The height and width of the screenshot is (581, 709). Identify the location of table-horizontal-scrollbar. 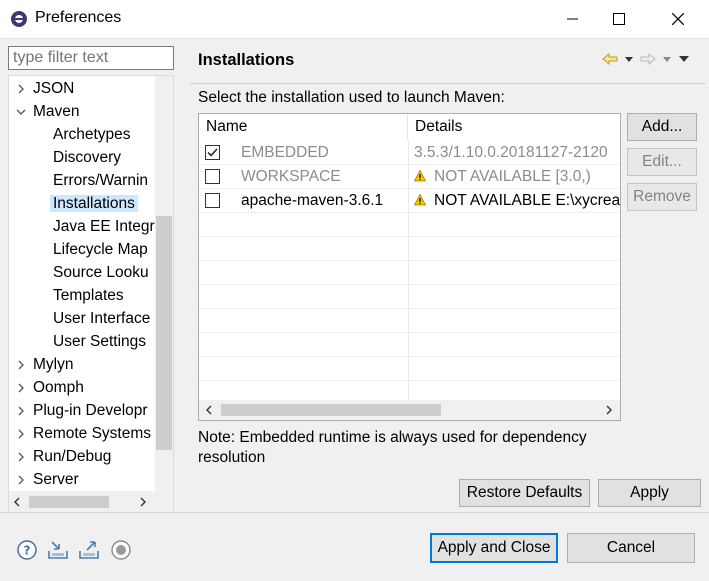
(409, 410).